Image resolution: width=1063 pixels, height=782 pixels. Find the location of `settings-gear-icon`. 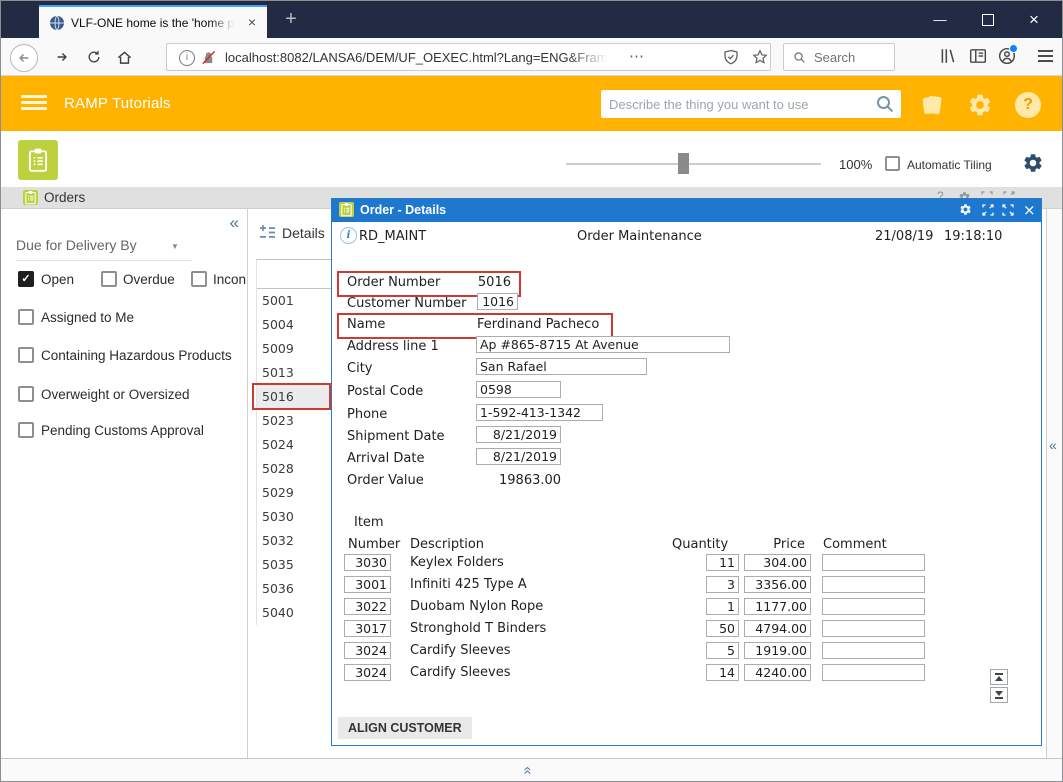

settings-gear-icon is located at coordinates (980, 105).